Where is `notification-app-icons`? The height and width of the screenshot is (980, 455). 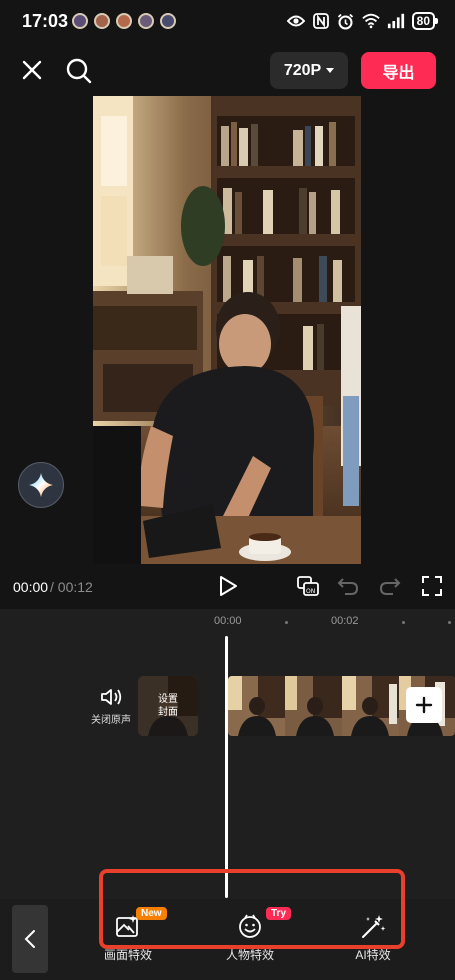 notification-app-icons is located at coordinates (124, 21).